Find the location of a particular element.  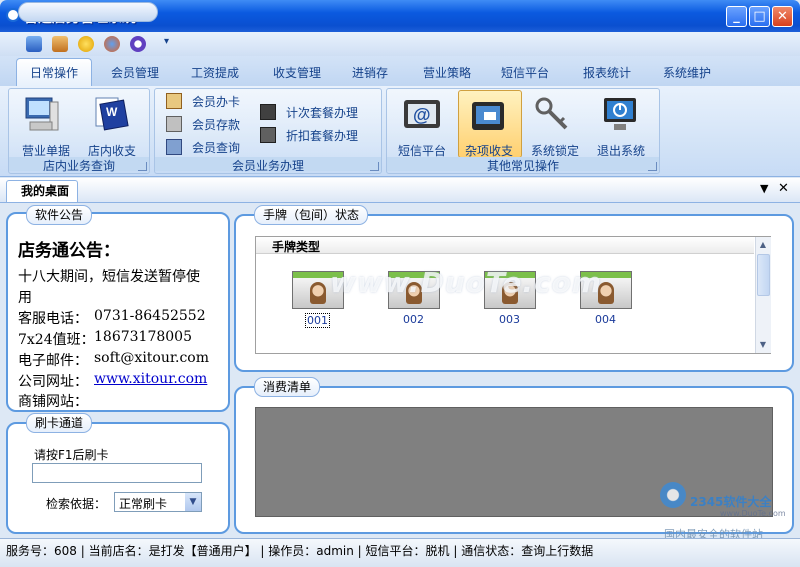

site-label: 公司网址： is located at coordinates (53, 382).